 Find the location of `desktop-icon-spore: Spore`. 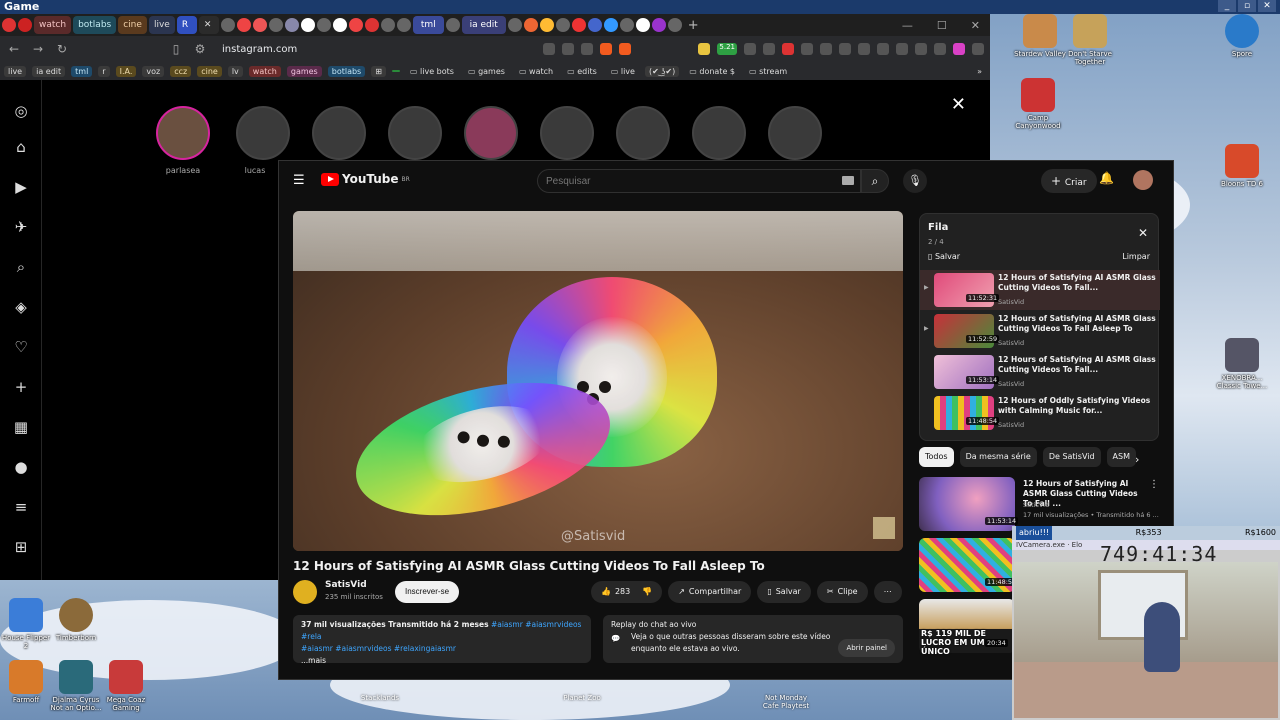

desktop-icon-spore: Spore is located at coordinates (1242, 36).